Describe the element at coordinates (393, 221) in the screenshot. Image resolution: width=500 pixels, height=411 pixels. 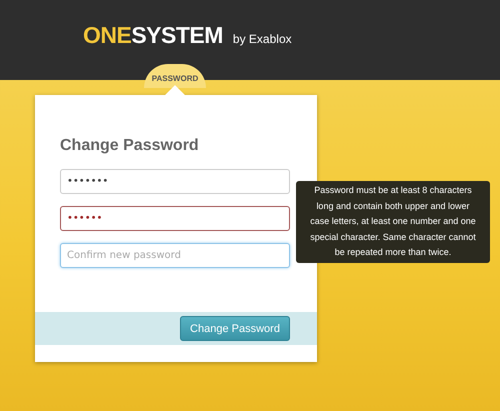
I see `tooltip: Password must be at least 8 characters long and contain both upper and lower case letters, at least one number and one special character. Same character cannot be repeated more than twice.` at that location.